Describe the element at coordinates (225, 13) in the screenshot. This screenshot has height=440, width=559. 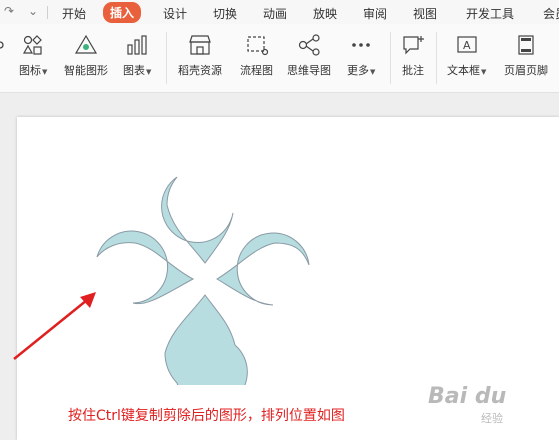
I see `menu-transition: 切换` at that location.